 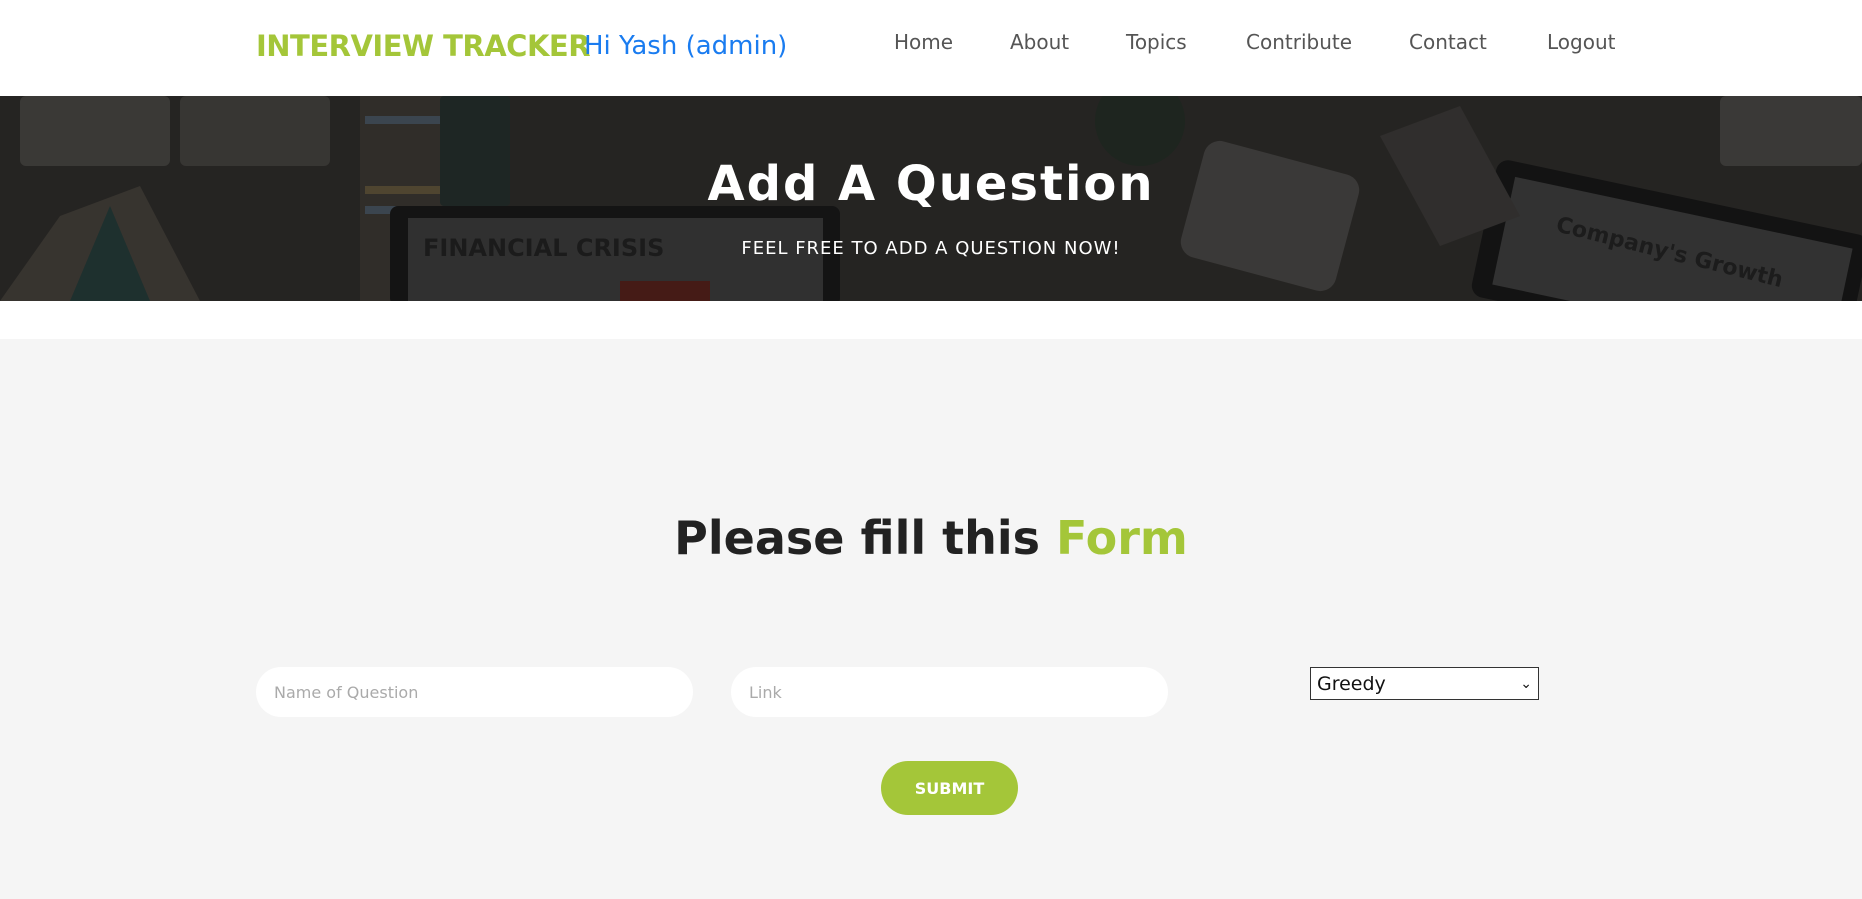 I want to click on nav-contact: Contact, so click(x=1448, y=42).